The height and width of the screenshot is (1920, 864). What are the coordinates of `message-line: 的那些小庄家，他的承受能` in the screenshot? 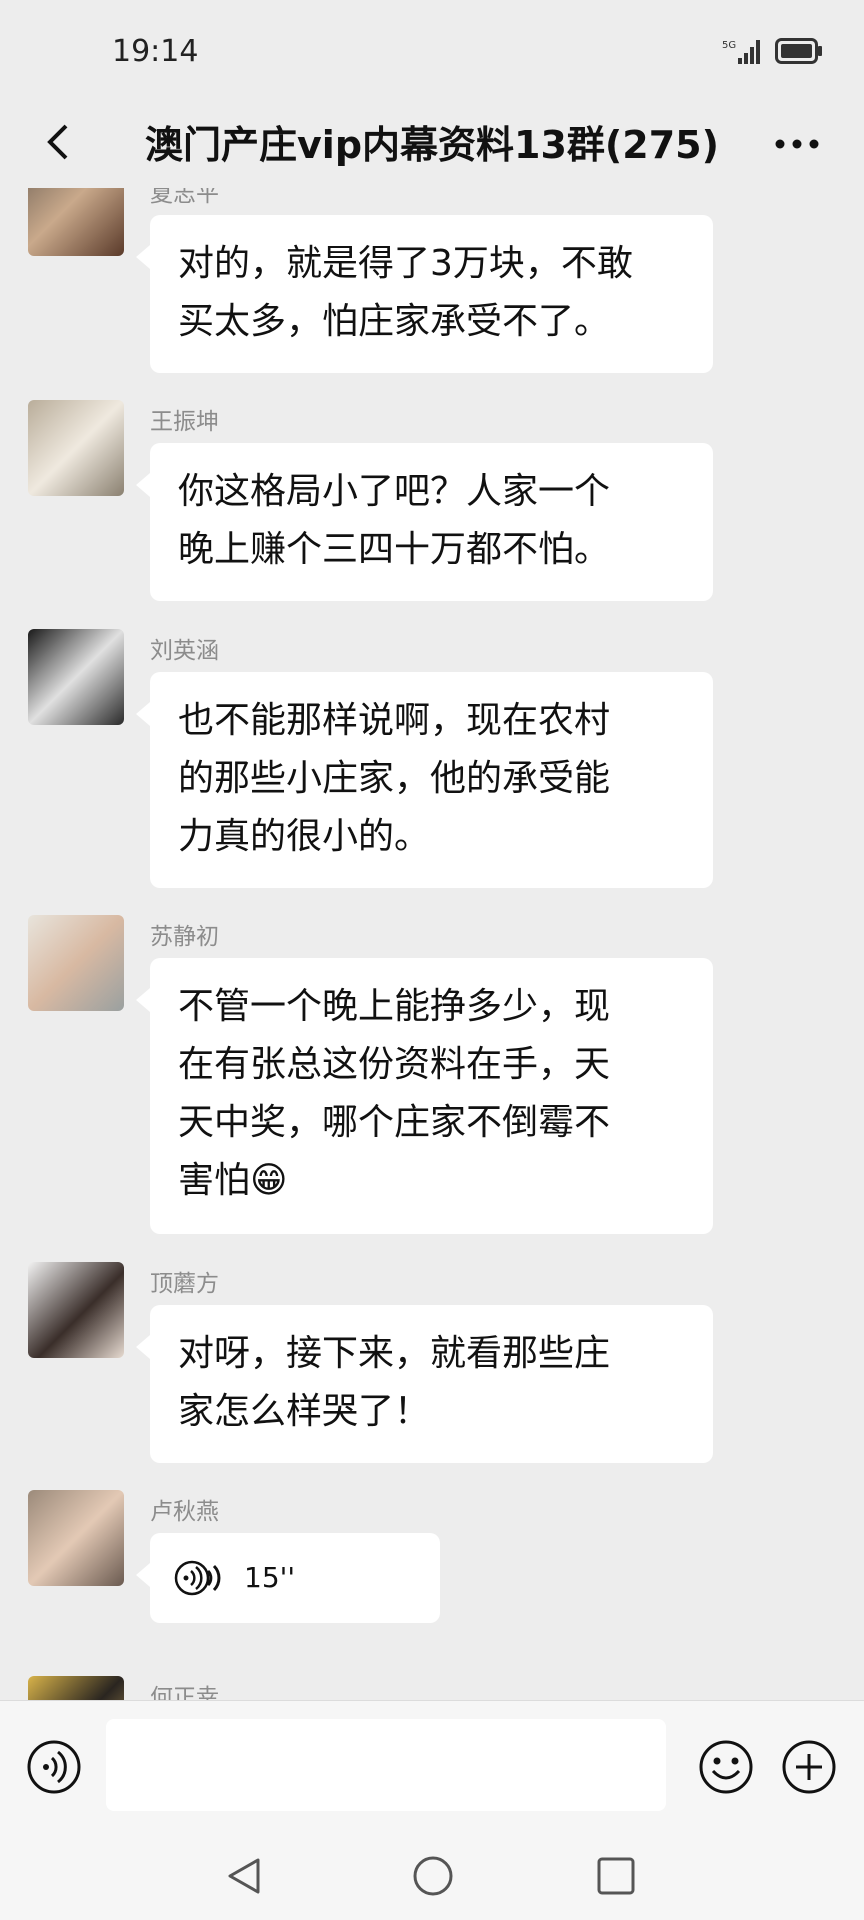 It's located at (394, 778).